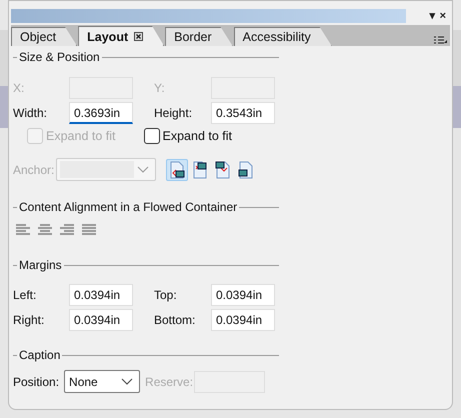  Describe the element at coordinates (25, 295) in the screenshot. I see `field-label: Left:` at that location.